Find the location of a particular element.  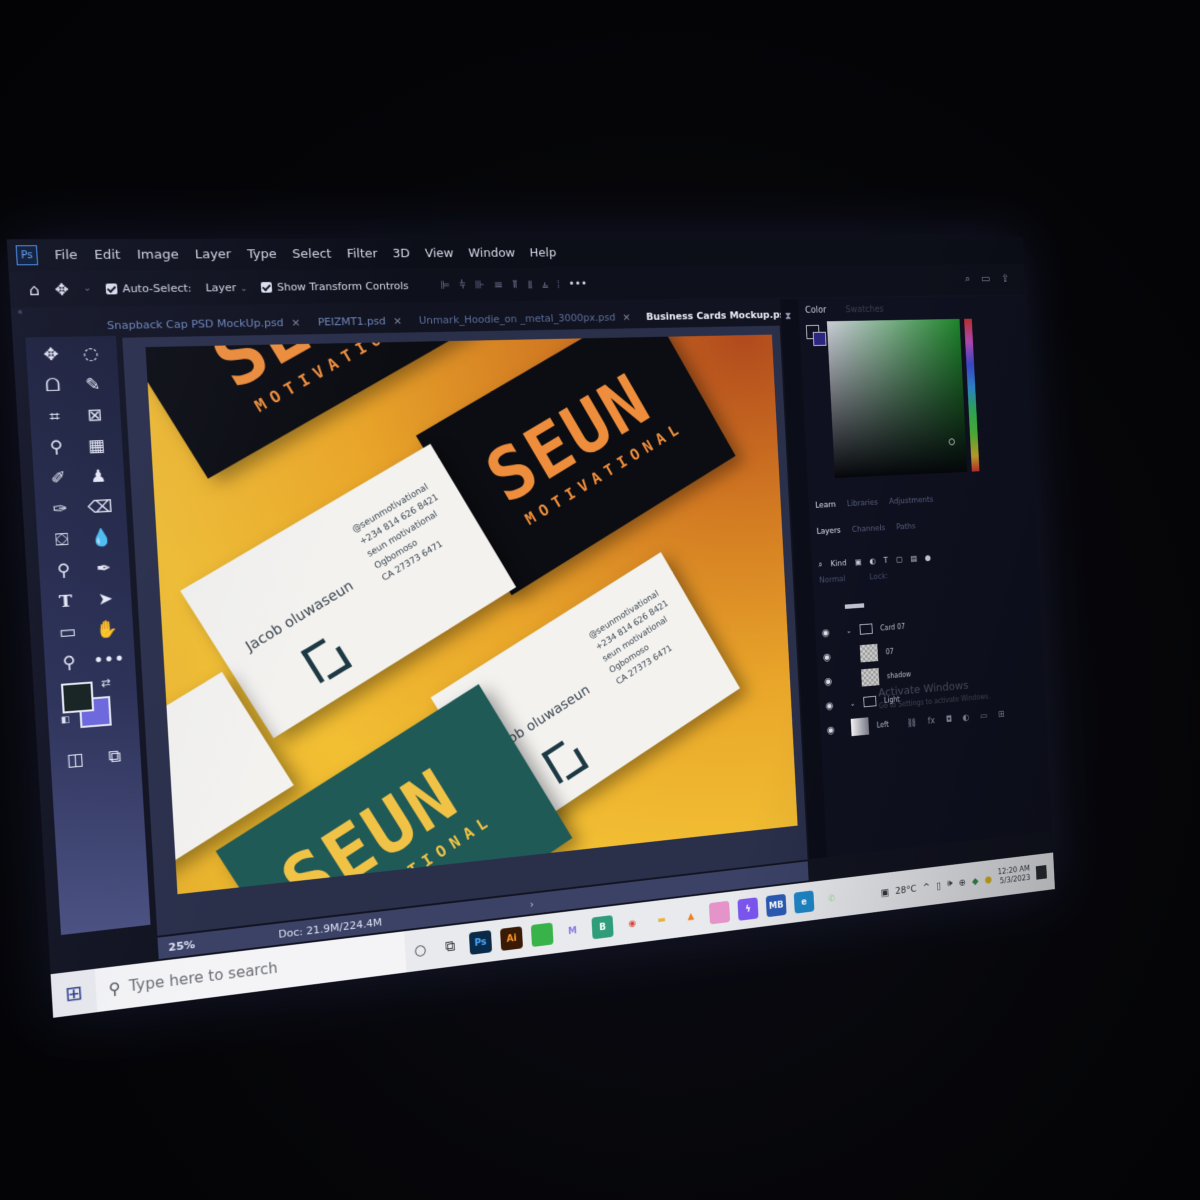

align-left-icon: ⊫ is located at coordinates (445, 285).